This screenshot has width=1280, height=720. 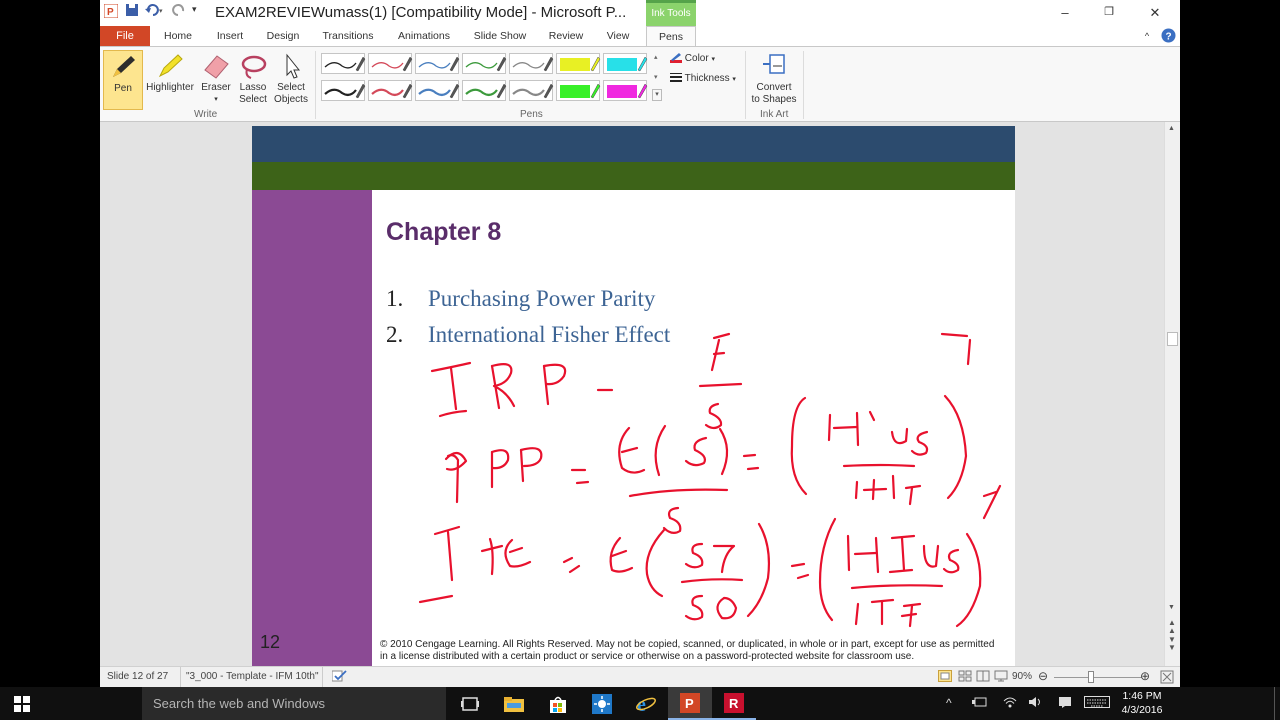 What do you see at coordinates (1010, 703) in the screenshot?
I see `wifi-icon` at bounding box center [1010, 703].